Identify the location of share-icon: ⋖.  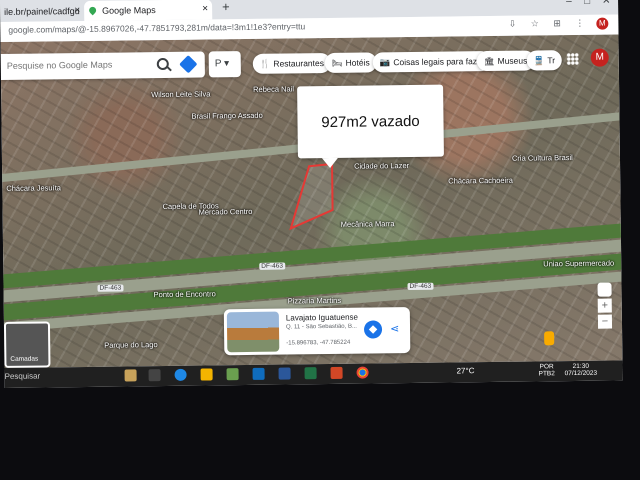
(394, 328).